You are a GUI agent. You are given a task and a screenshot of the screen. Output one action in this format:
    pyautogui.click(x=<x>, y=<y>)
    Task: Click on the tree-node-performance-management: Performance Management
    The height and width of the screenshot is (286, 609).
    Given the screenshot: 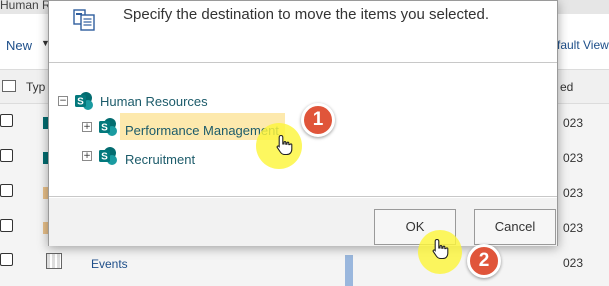 What is the action you would take?
    pyautogui.click(x=202, y=130)
    